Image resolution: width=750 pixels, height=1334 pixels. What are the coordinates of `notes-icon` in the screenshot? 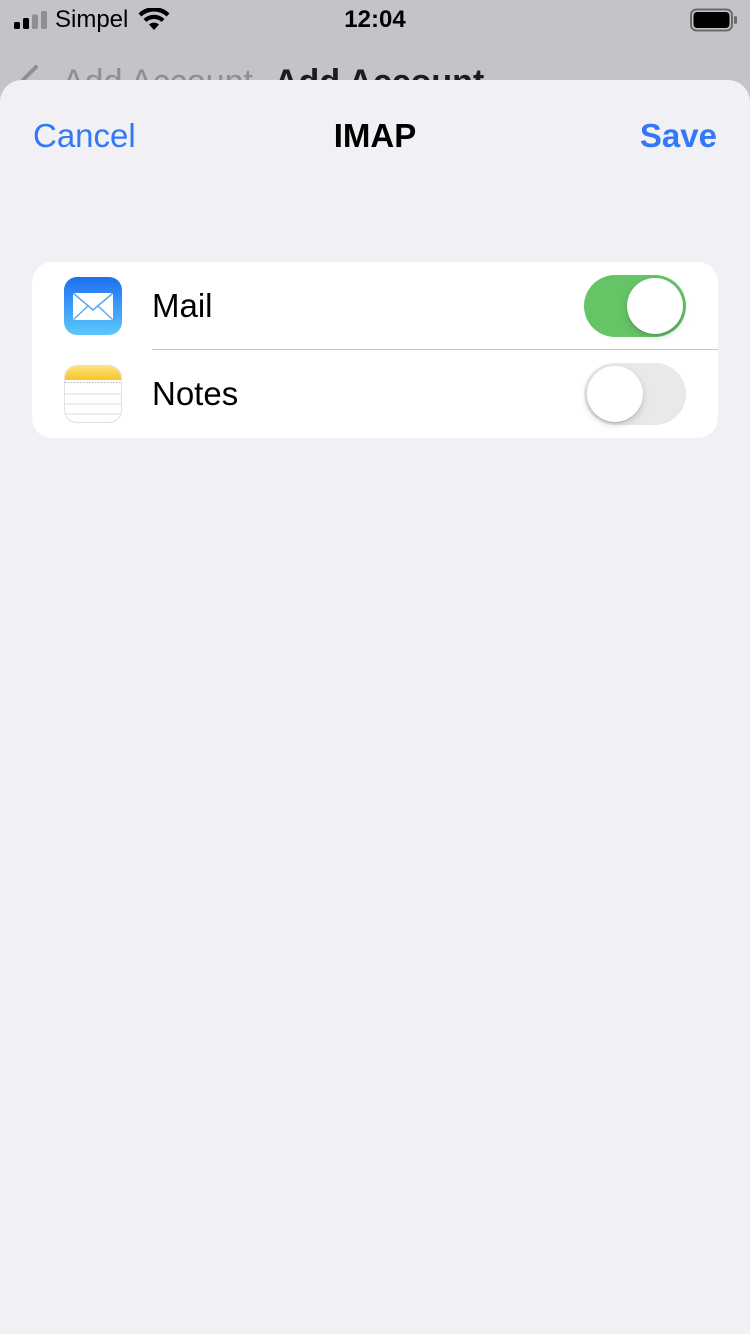 It's located at (93, 394).